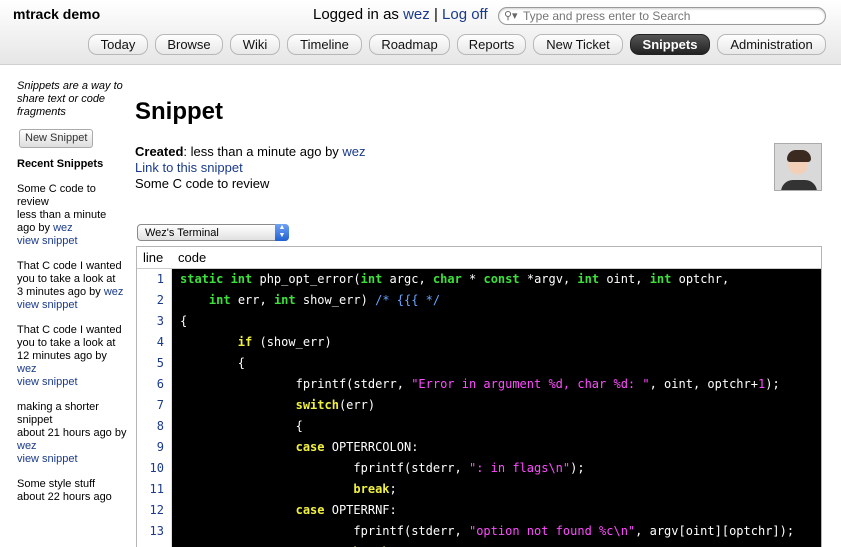 Image resolution: width=841 pixels, height=547 pixels. Describe the element at coordinates (671, 16) in the screenshot. I see `search-input` at that location.